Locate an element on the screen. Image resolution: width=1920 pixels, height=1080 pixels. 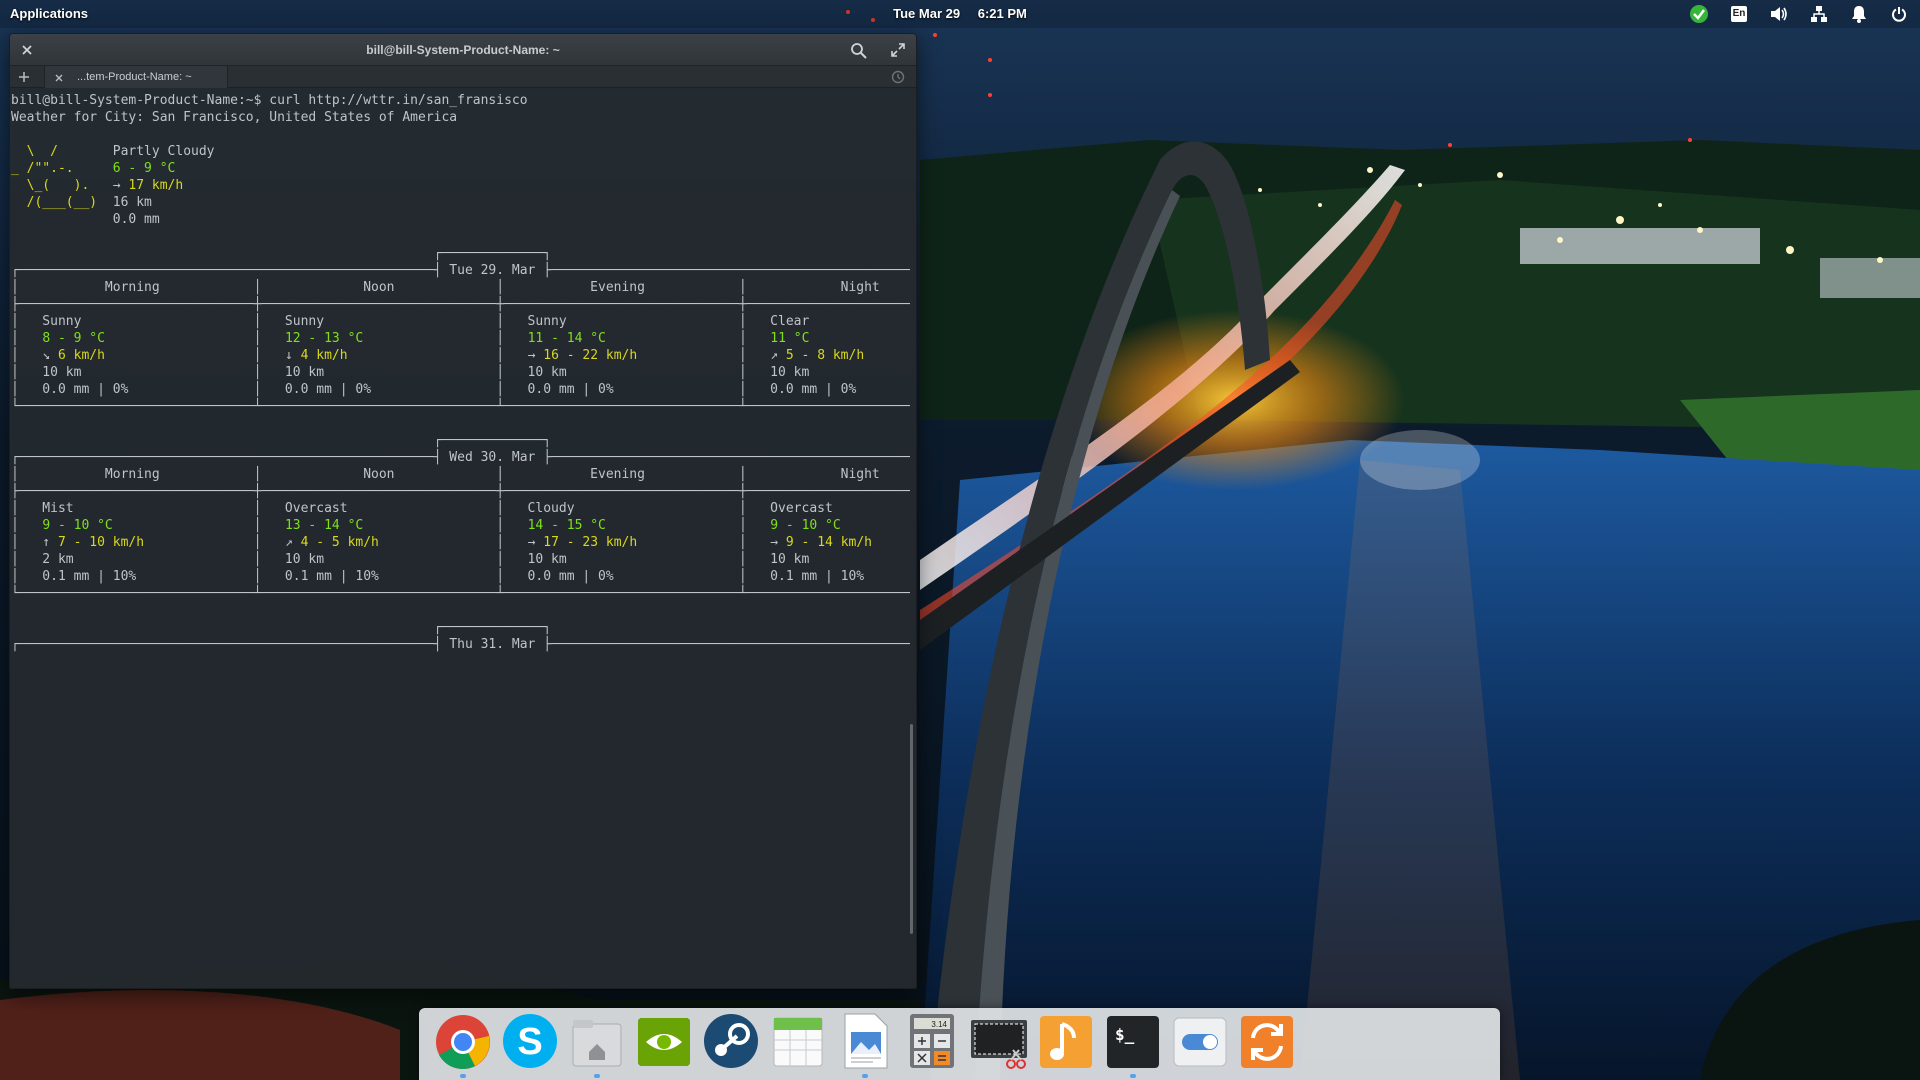
chrome-icon is located at coordinates (463, 1042).